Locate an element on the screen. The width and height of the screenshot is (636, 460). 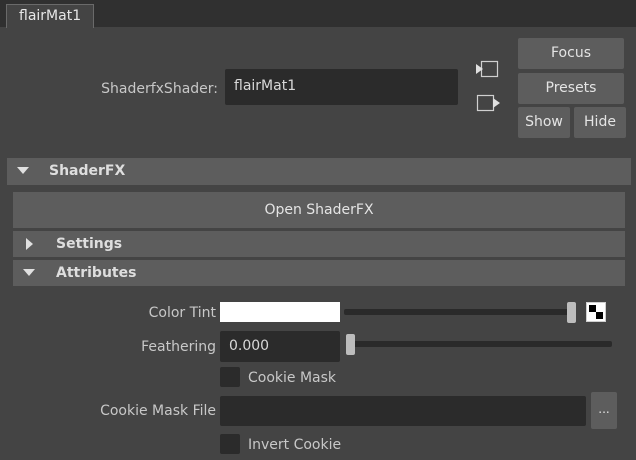
expand-arrow-icon is located at coordinates (29, 244).